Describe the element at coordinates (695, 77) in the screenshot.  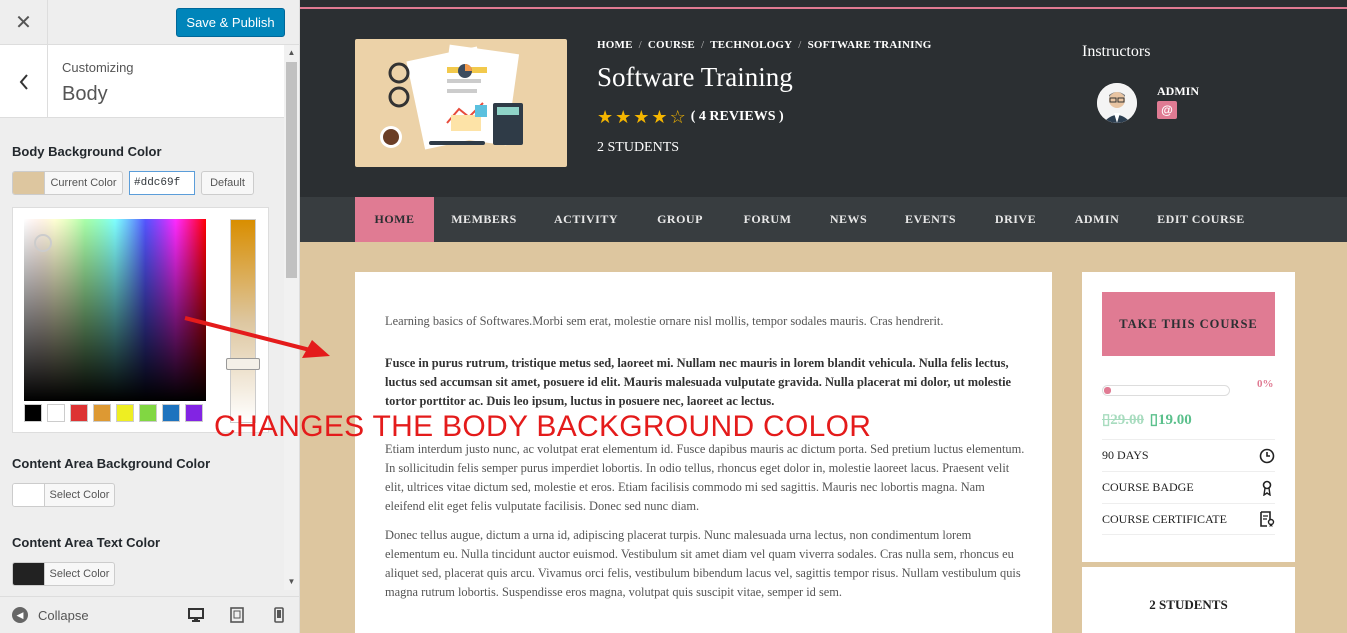
I see `course-title: Software Training` at that location.